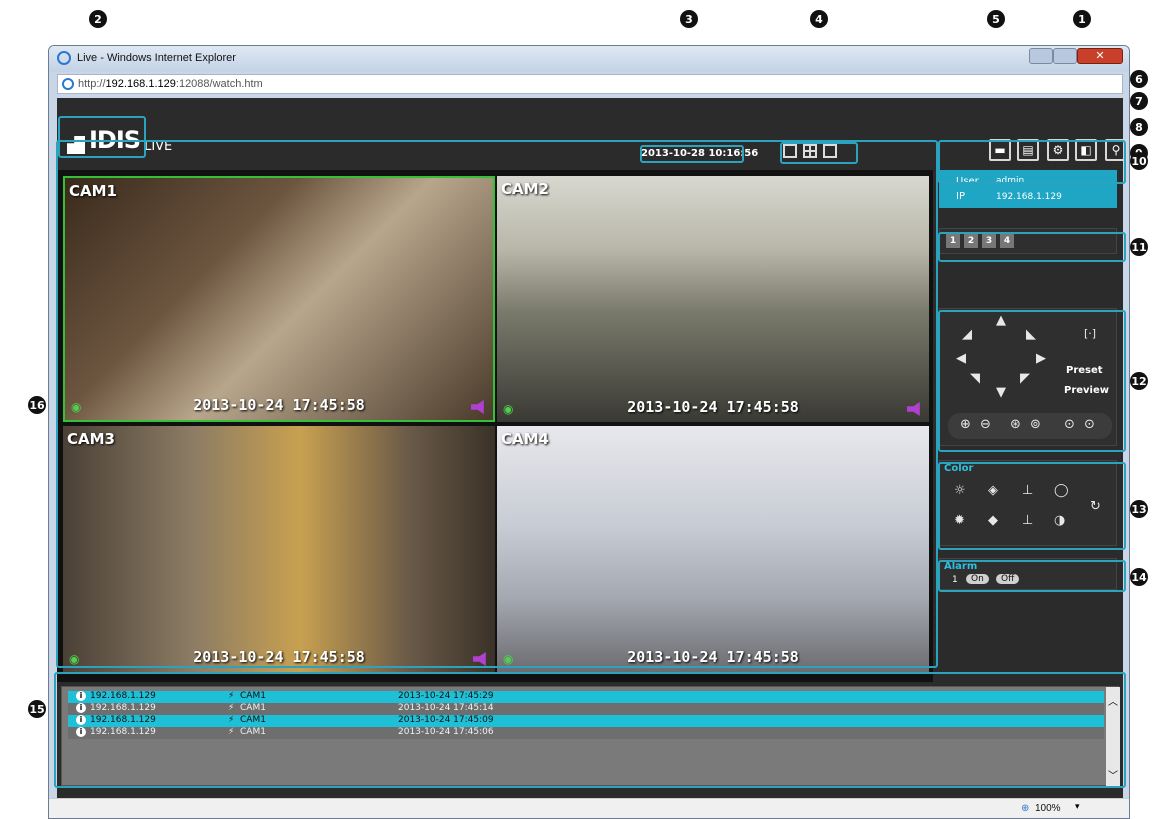 Image resolution: width=1166 pixels, height=819 pixels. Describe the element at coordinates (589, 808) in the screenshot. I see `status-bar: ⊕ 100% ▾` at that location.